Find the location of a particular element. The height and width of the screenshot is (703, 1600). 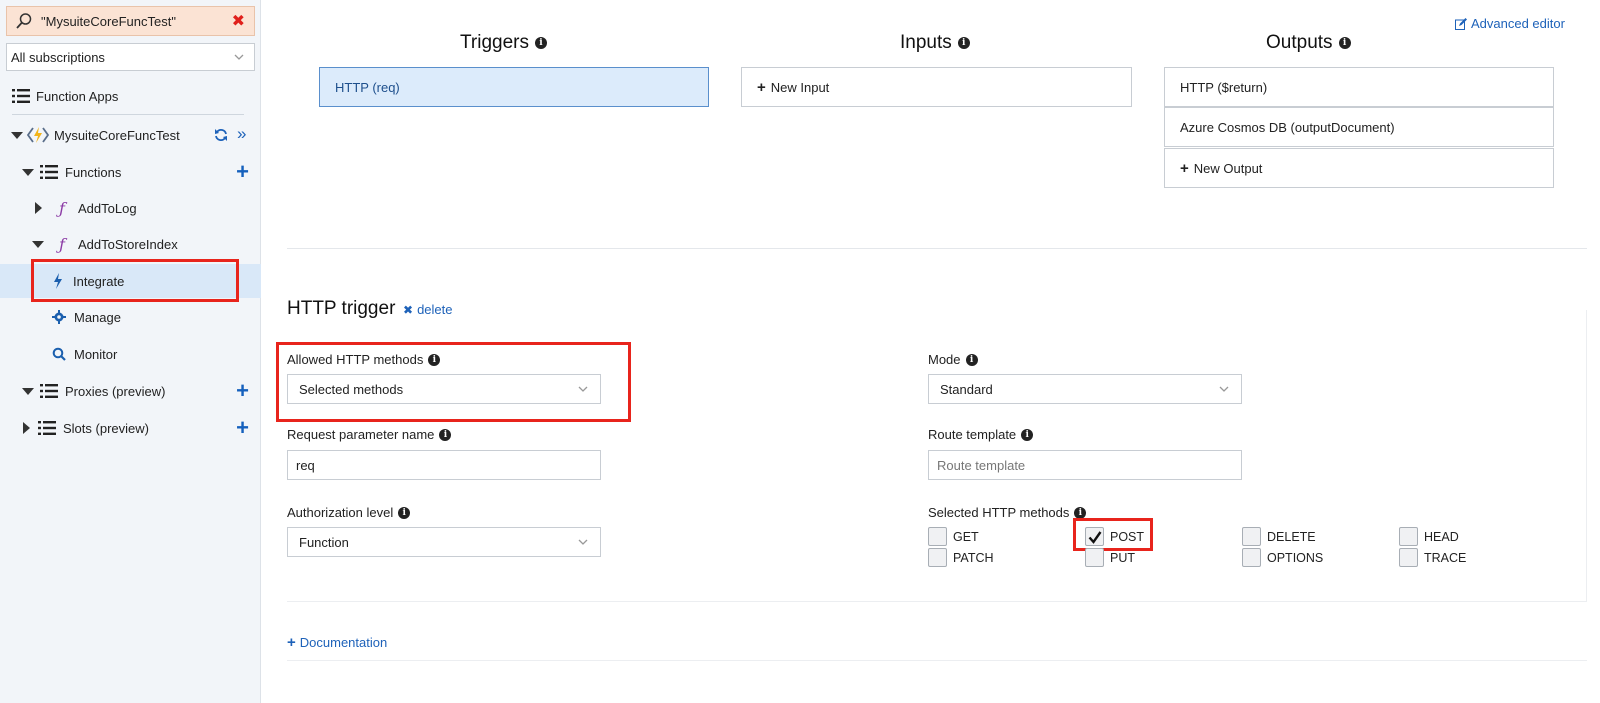

sidebar-item-slots: Slots (preview) + is located at coordinates (130, 428).